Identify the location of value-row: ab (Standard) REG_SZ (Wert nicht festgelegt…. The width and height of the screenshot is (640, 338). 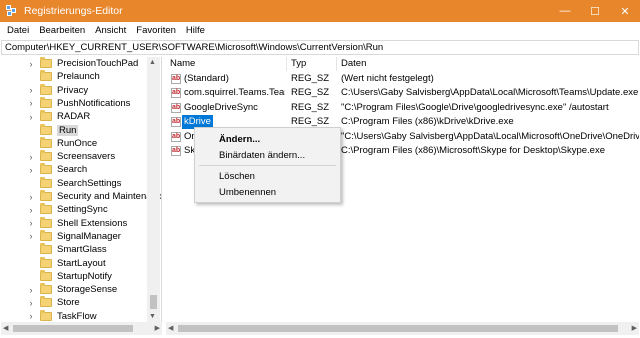
(402, 79).